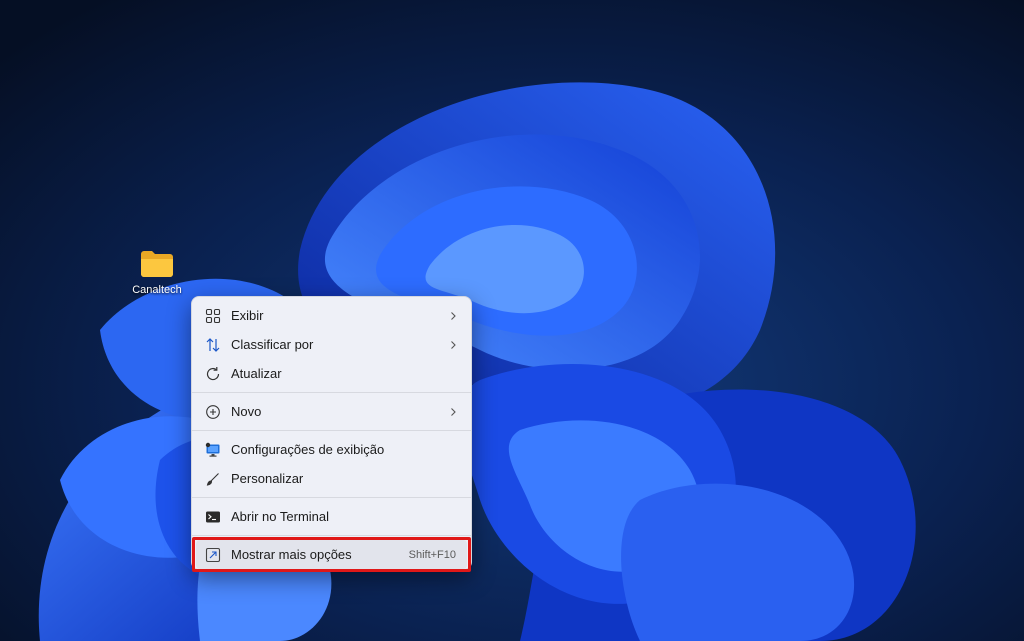 The image size is (1024, 641). Describe the element at coordinates (291, 554) in the screenshot. I see `menu-item-label: Mostrar mais opções` at that location.